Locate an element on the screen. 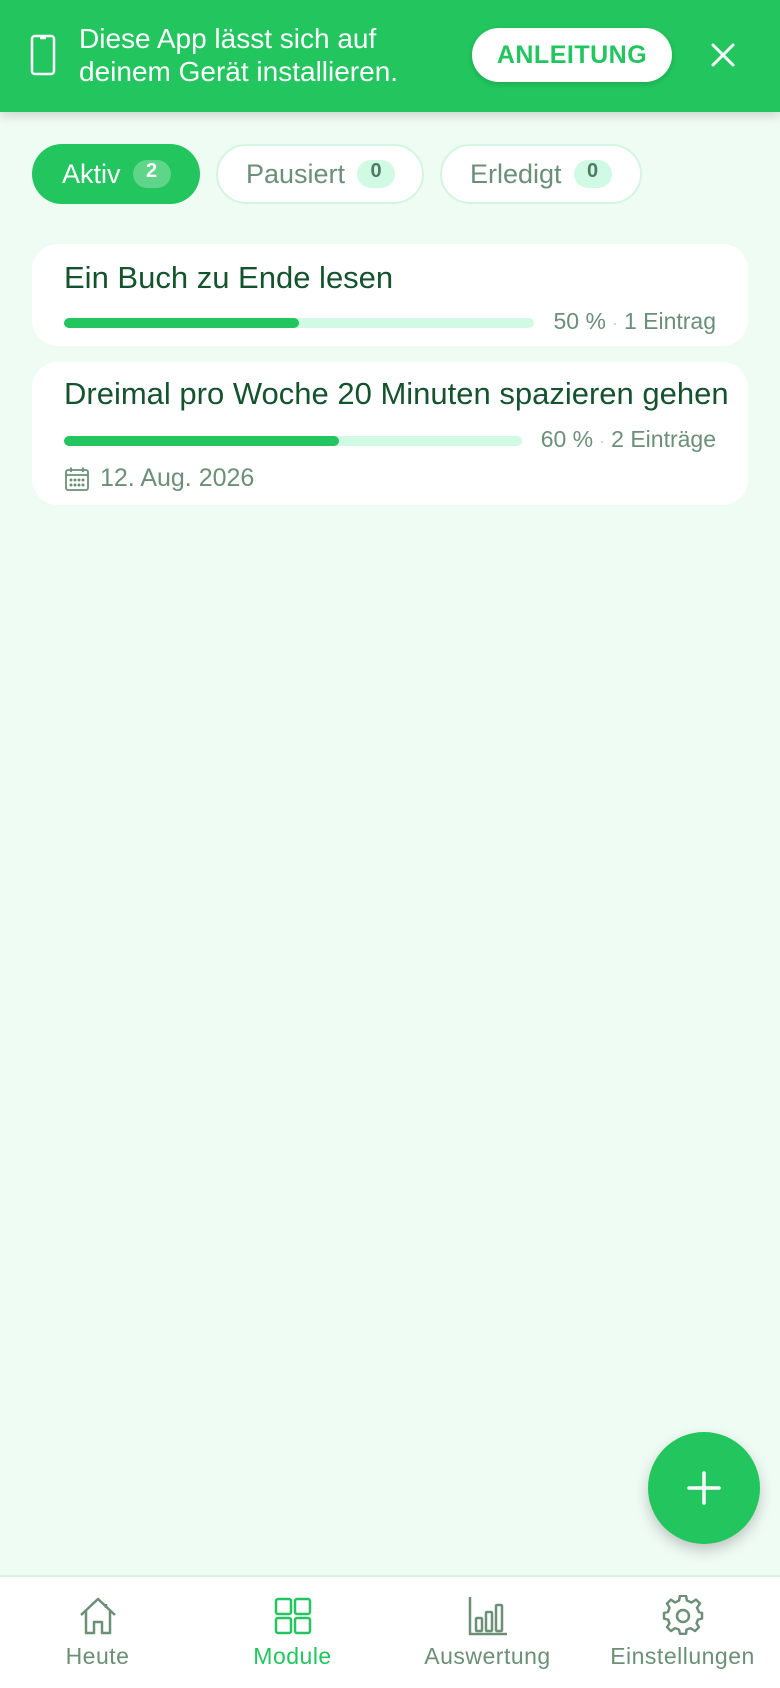 The height and width of the screenshot is (1688, 780). tab-pausiert: Pausiert 0 is located at coordinates (320, 174).